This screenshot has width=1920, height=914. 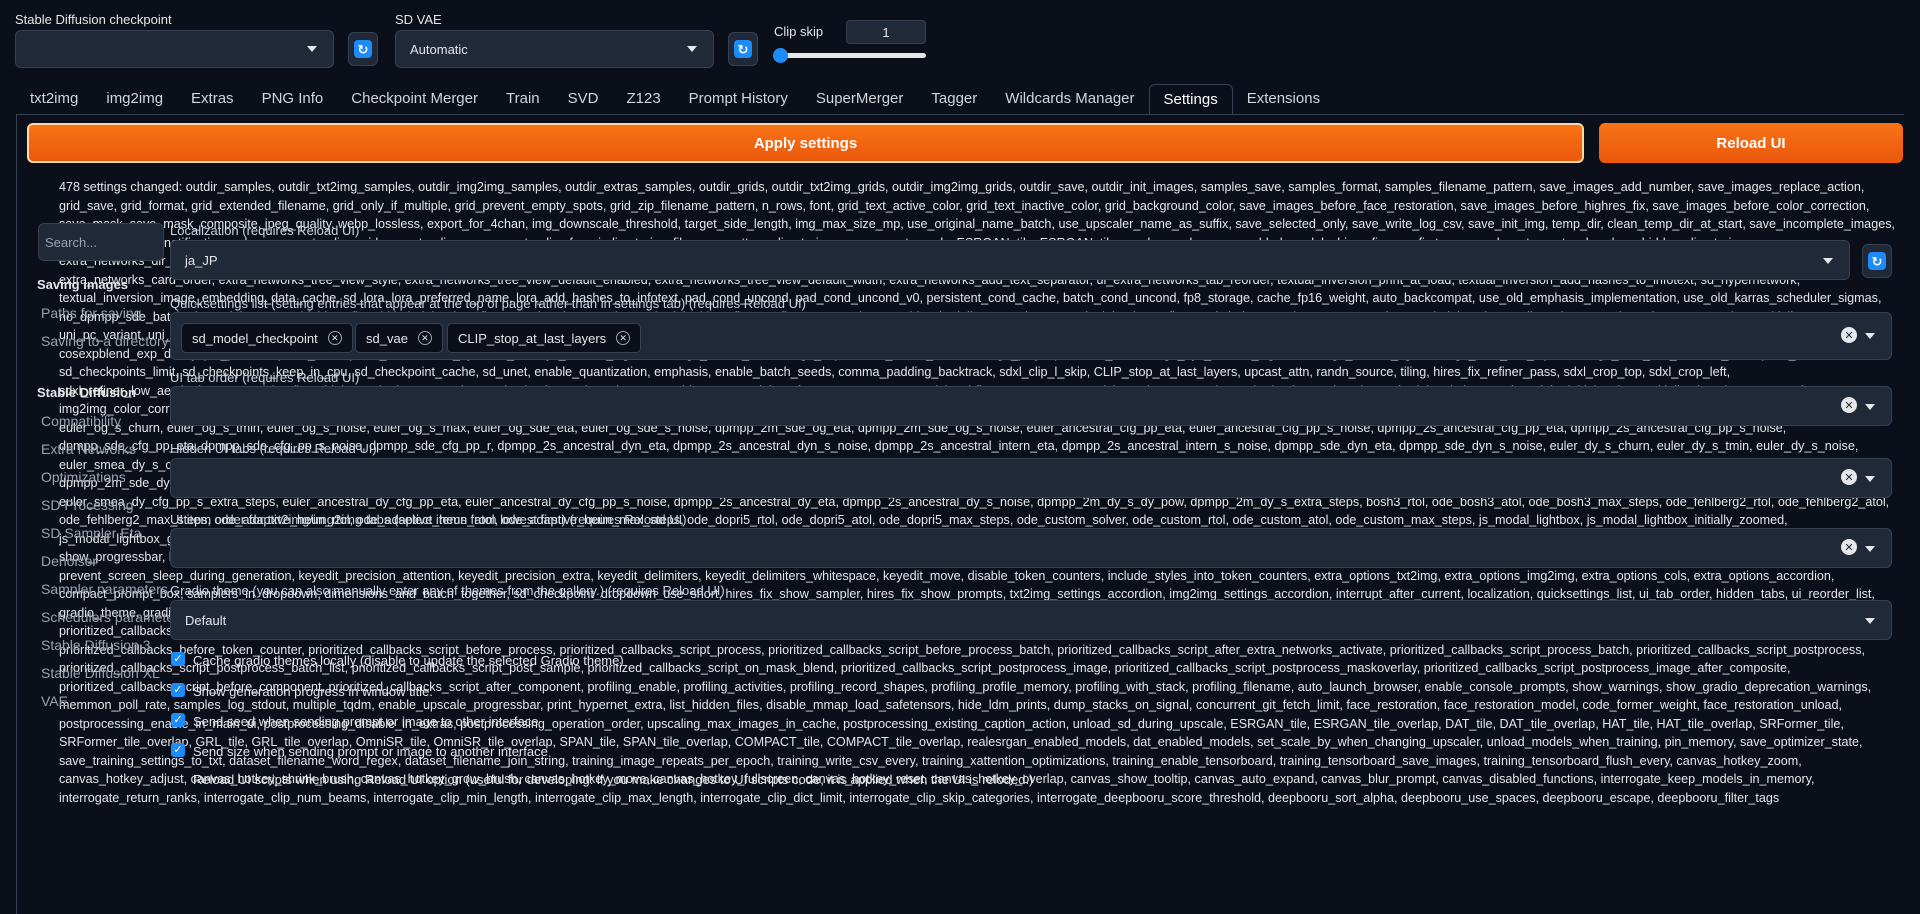 What do you see at coordinates (95, 645) in the screenshot?
I see `sidebar-item: Stable Diffusion 3` at bounding box center [95, 645].